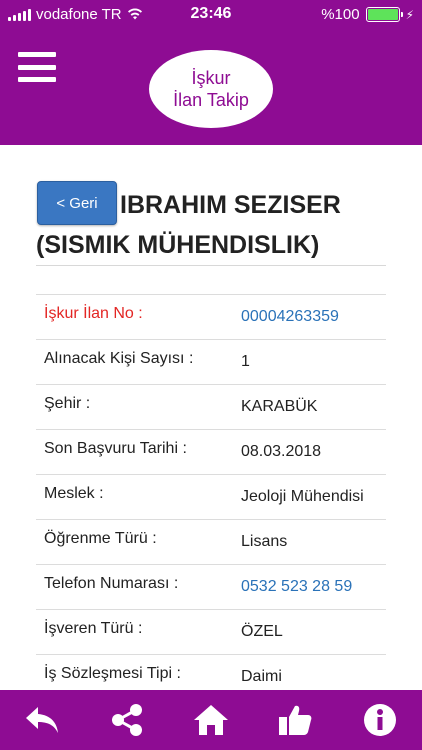 The width and height of the screenshot is (422, 750). What do you see at coordinates (115, 448) in the screenshot?
I see `detail-label: Son Başvuru Tarihi :` at bounding box center [115, 448].